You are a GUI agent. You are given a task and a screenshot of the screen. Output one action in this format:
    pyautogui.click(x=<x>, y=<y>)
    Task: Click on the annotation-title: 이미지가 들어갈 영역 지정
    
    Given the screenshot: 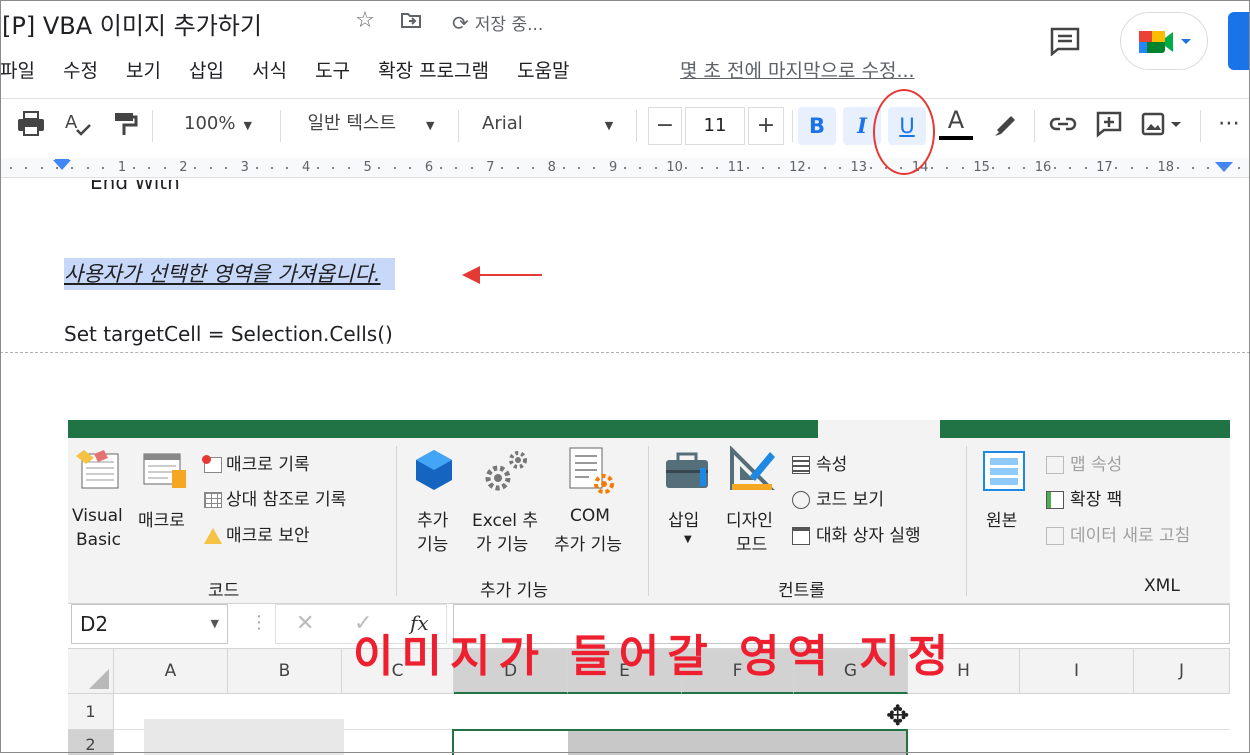 What is the action you would take?
    pyautogui.click(x=655, y=656)
    